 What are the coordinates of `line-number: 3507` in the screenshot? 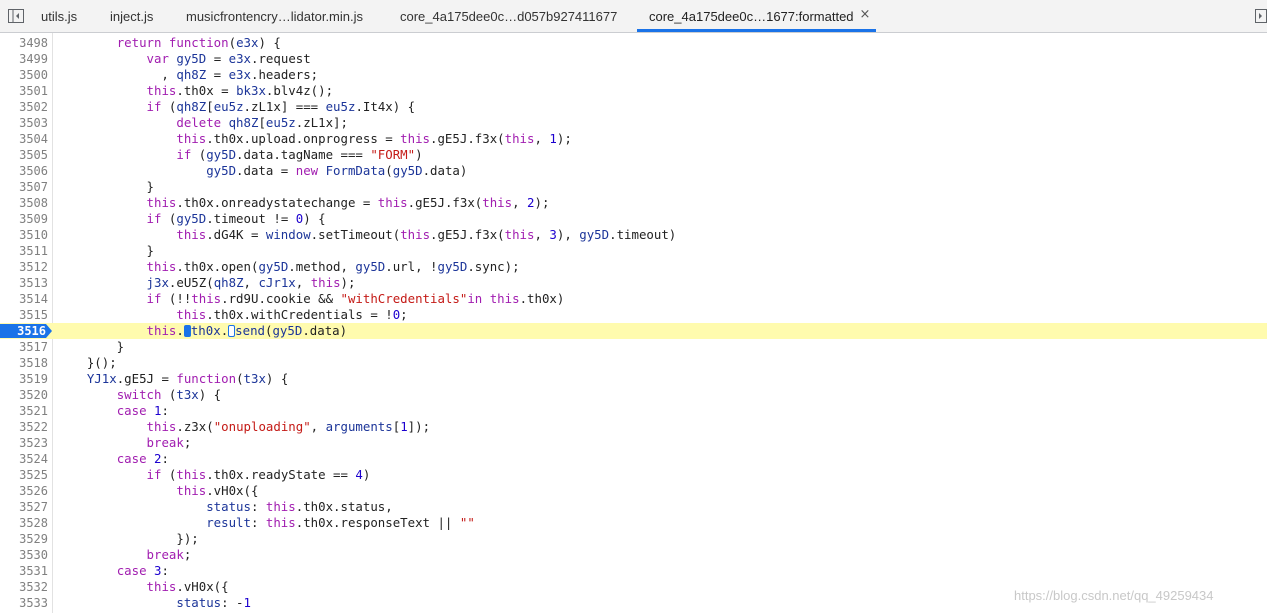 It's located at (24, 187).